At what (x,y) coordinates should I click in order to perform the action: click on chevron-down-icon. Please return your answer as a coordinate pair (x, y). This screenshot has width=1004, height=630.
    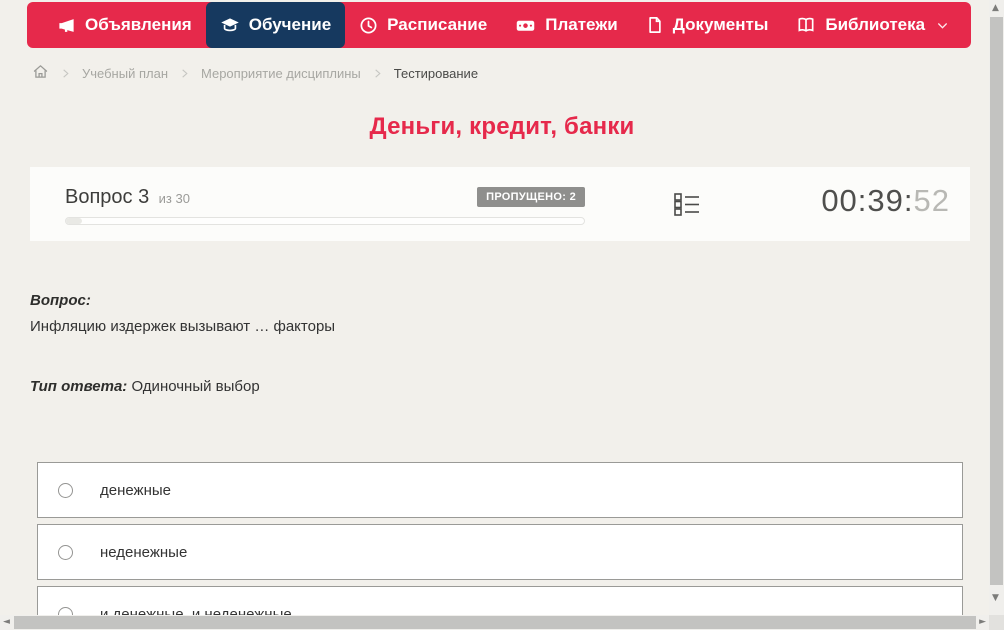
    Looking at the image, I should click on (942, 25).